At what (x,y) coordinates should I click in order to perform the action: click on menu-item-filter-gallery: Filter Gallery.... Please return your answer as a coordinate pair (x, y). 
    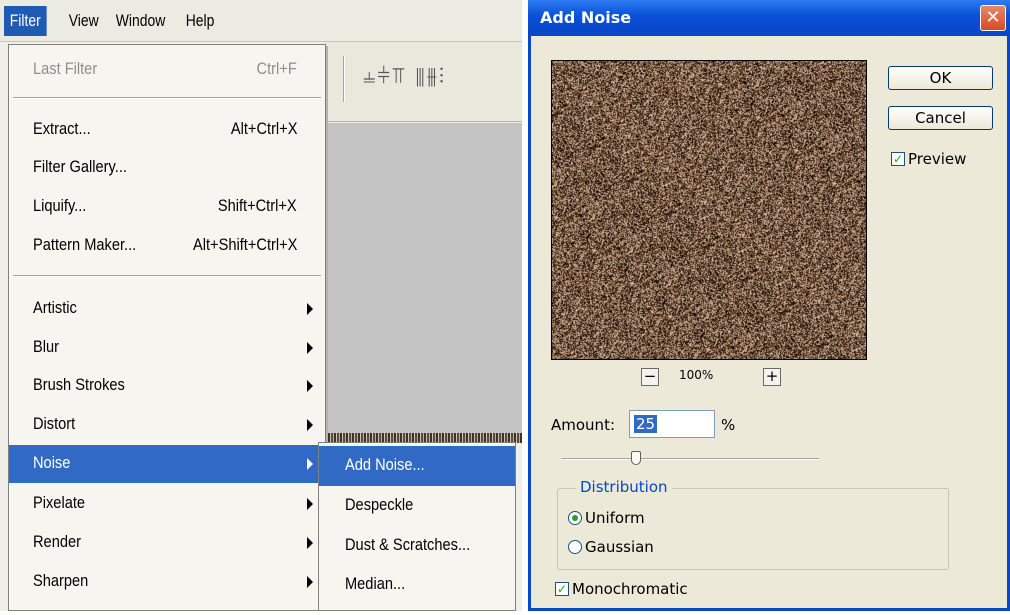
    Looking at the image, I should click on (167, 168).